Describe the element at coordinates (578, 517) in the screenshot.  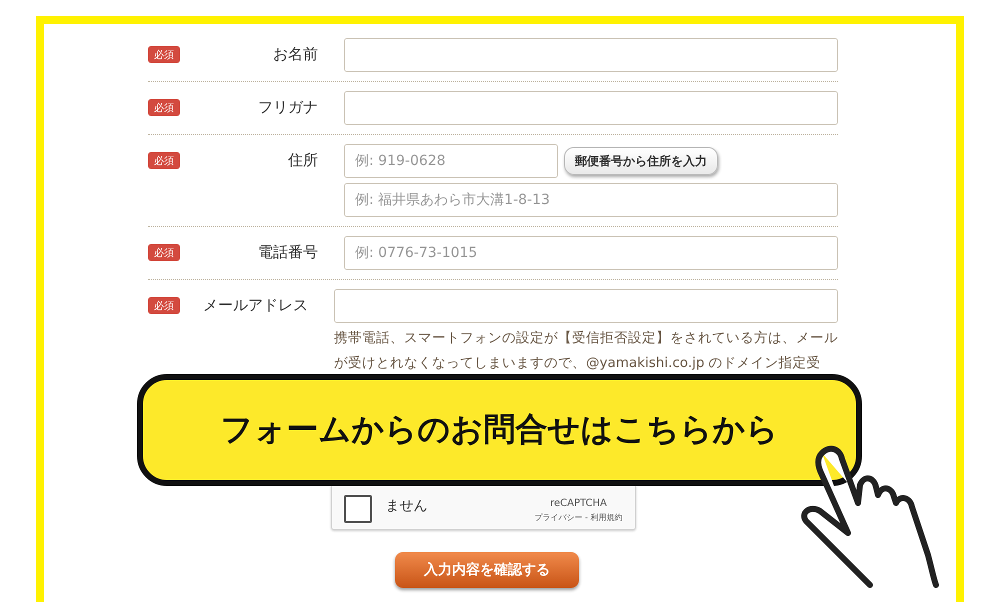
I see `captcha-links: プライバシー - 利用規約` at that location.